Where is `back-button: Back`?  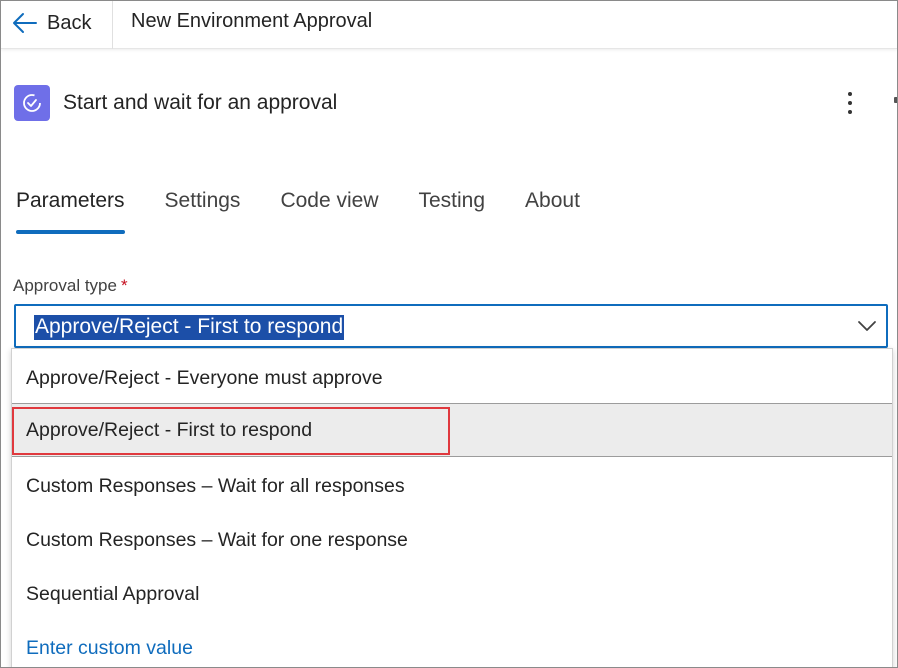
back-button: Back is located at coordinates (51, 23).